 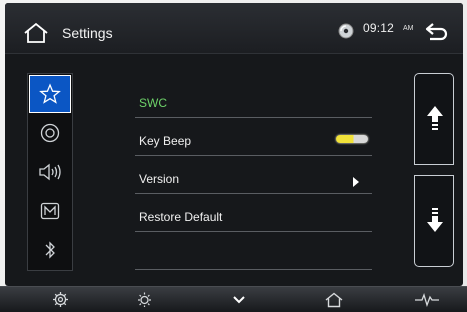 I want to click on scroll-up-button, so click(x=434, y=119).